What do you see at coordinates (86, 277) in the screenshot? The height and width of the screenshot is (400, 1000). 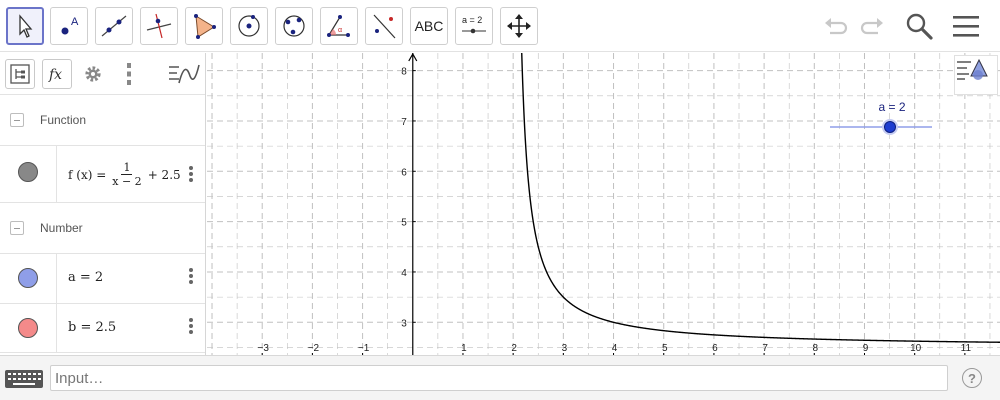 I see `number-definition-a: a = 2` at bounding box center [86, 277].